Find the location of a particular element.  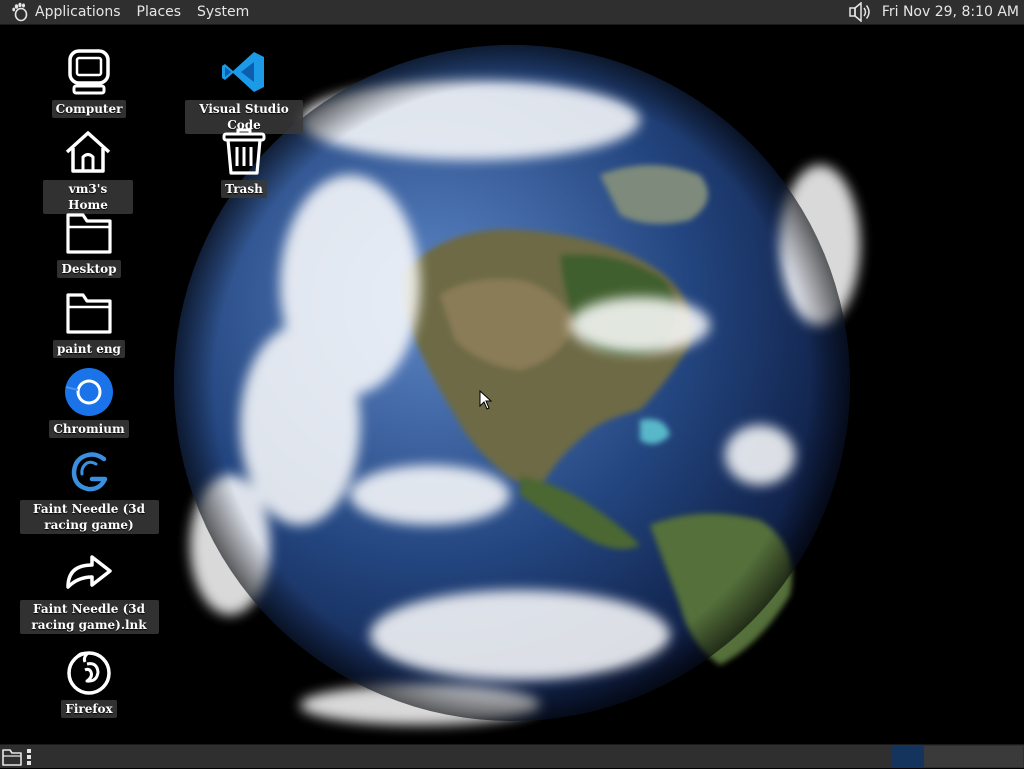

desktop-icon-firefox: Firefox is located at coordinates (89, 682).